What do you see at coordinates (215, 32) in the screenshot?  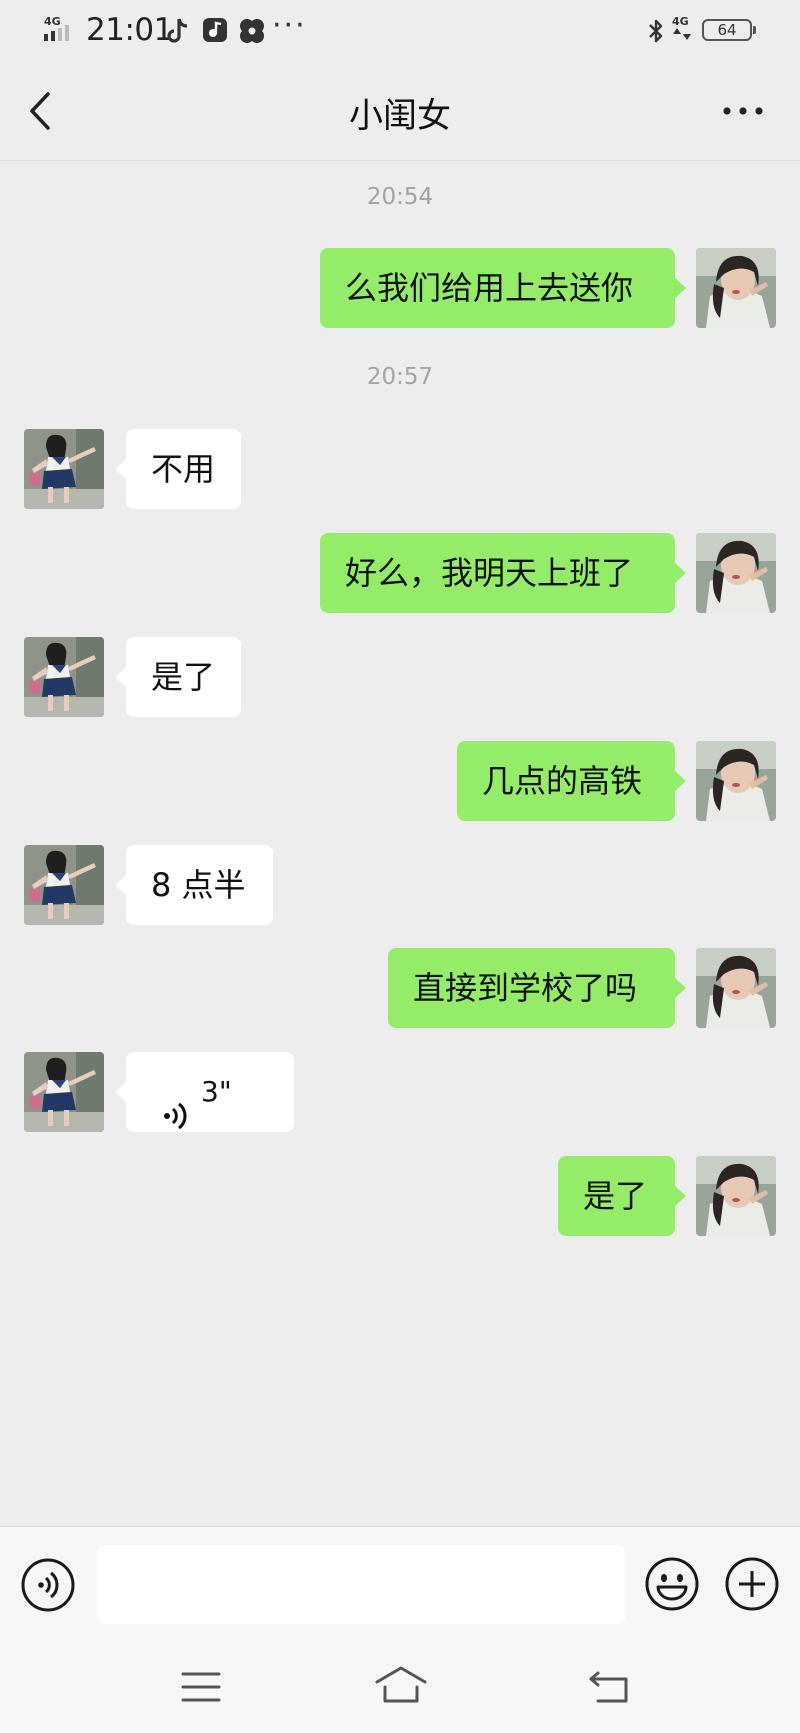 I see `music-app-icon` at bounding box center [215, 32].